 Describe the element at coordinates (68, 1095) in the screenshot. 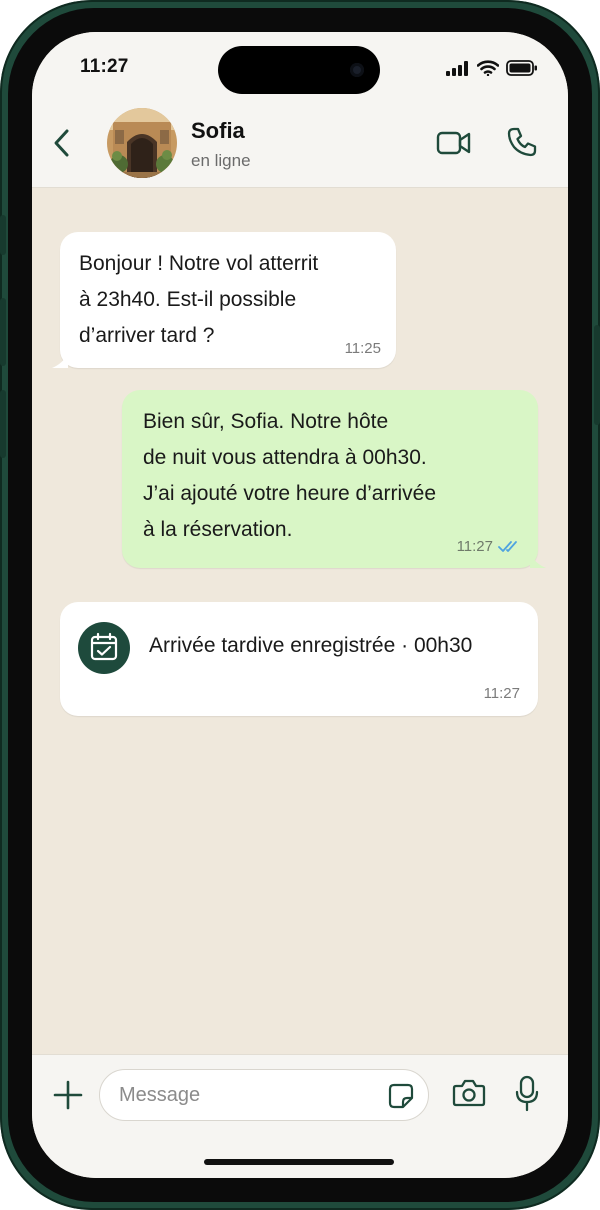

I see `plus-icon` at that location.